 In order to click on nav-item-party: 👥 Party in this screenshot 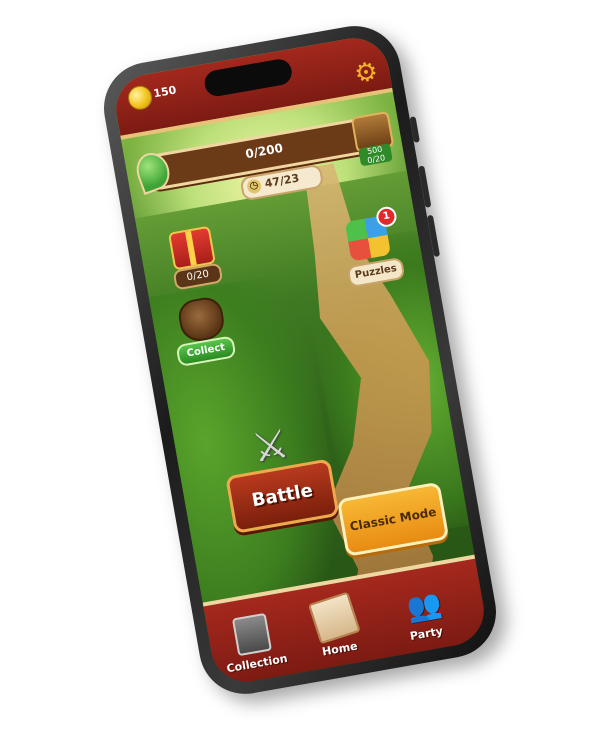, I will do `click(423, 615)`.